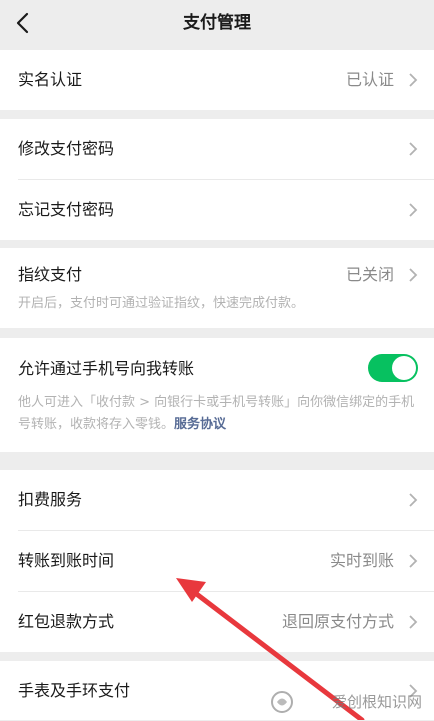 The height and width of the screenshot is (721, 434). What do you see at coordinates (66, 148) in the screenshot?
I see `modify-password-label: 修改支付密码` at bounding box center [66, 148].